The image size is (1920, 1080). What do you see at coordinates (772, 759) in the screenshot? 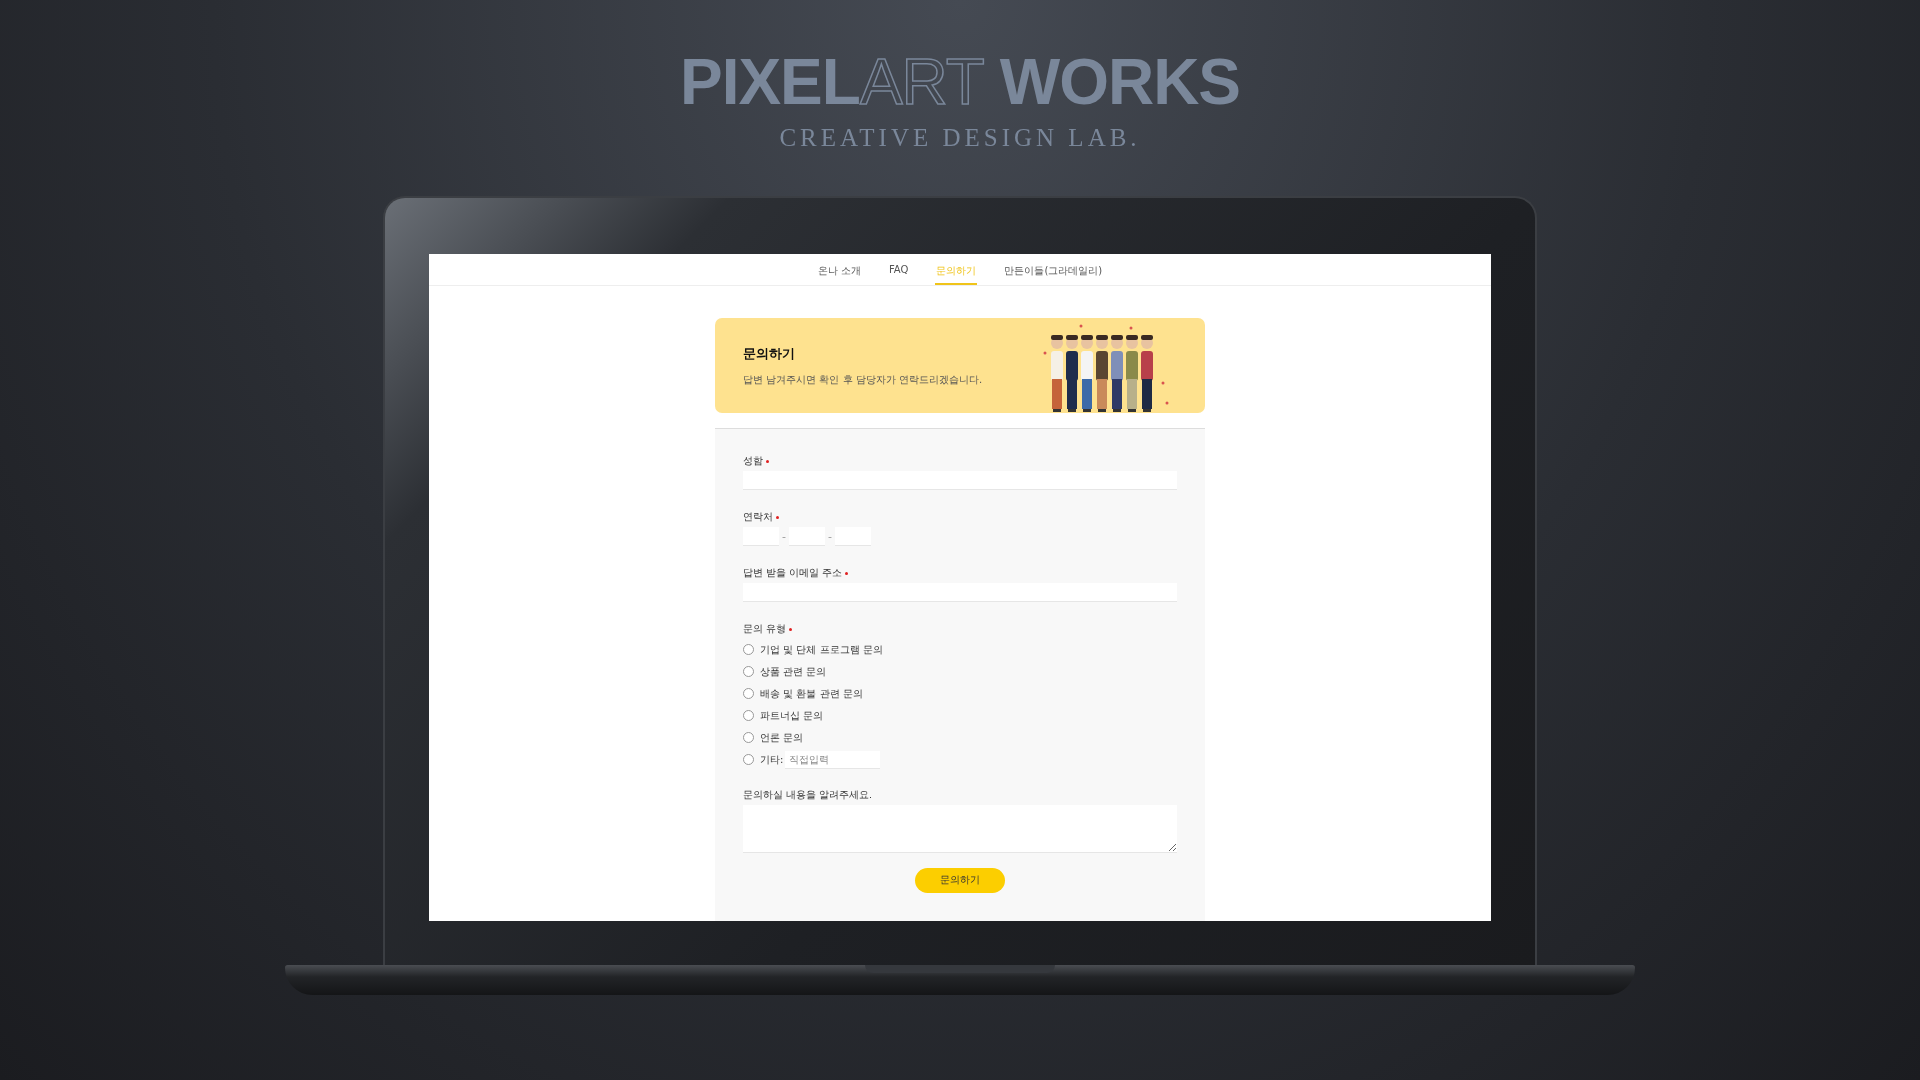
I see `option-label: 기타:` at bounding box center [772, 759].